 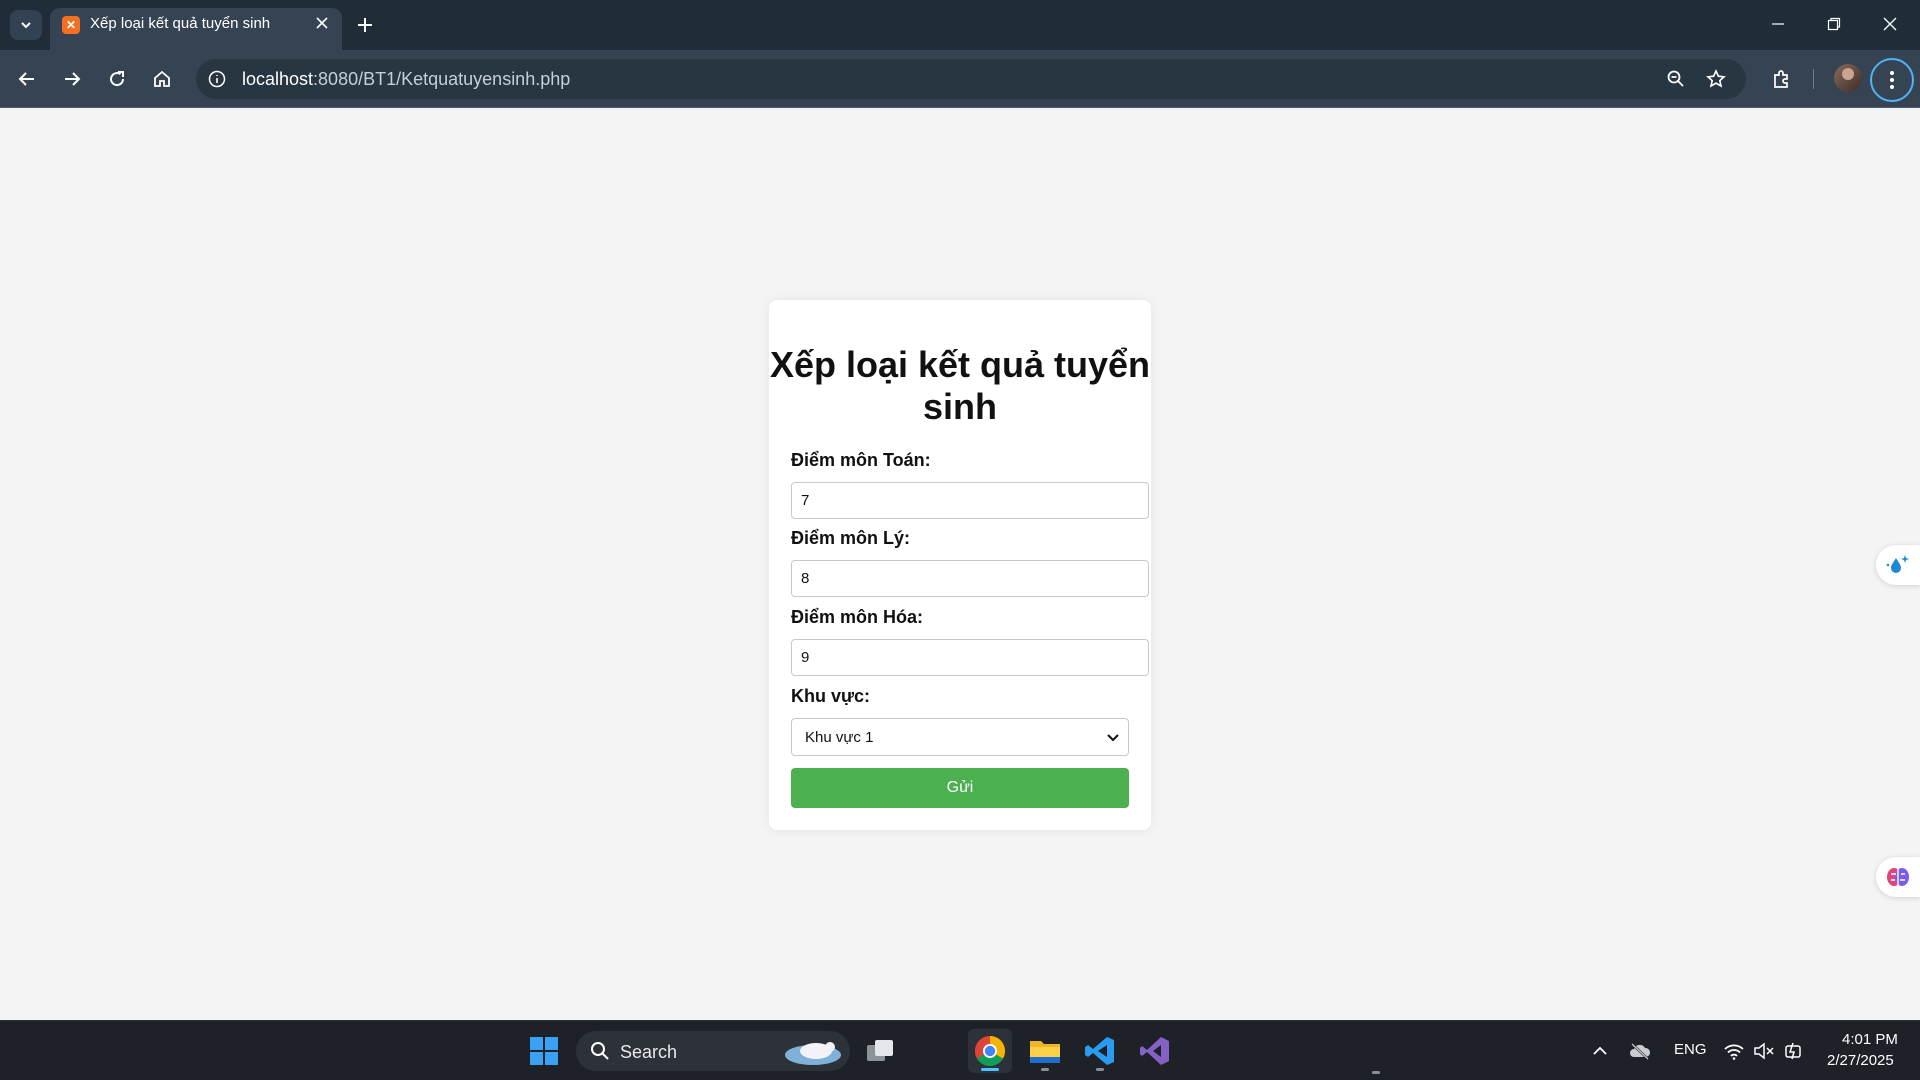 I want to click on cloud-off-icon, so click(x=1640, y=1051).